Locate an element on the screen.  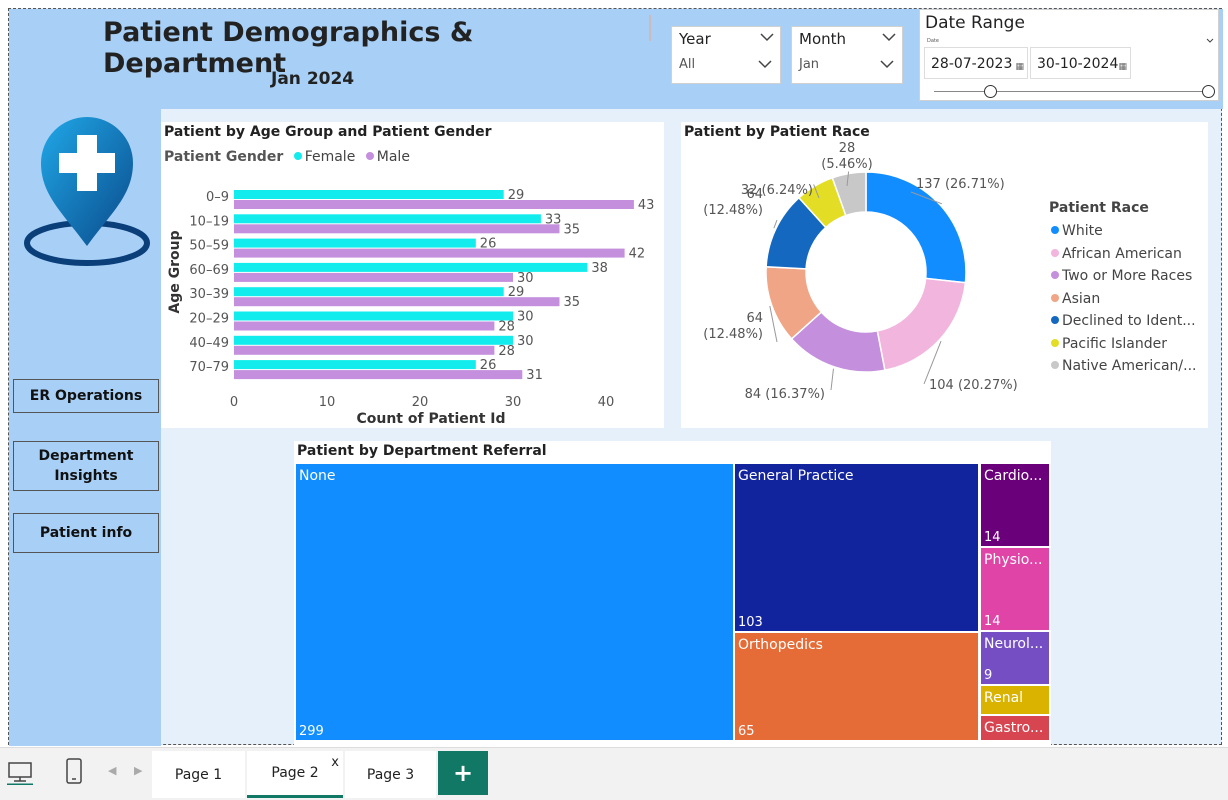
race-data-label: 32 (6.24%) is located at coordinates (777, 190).